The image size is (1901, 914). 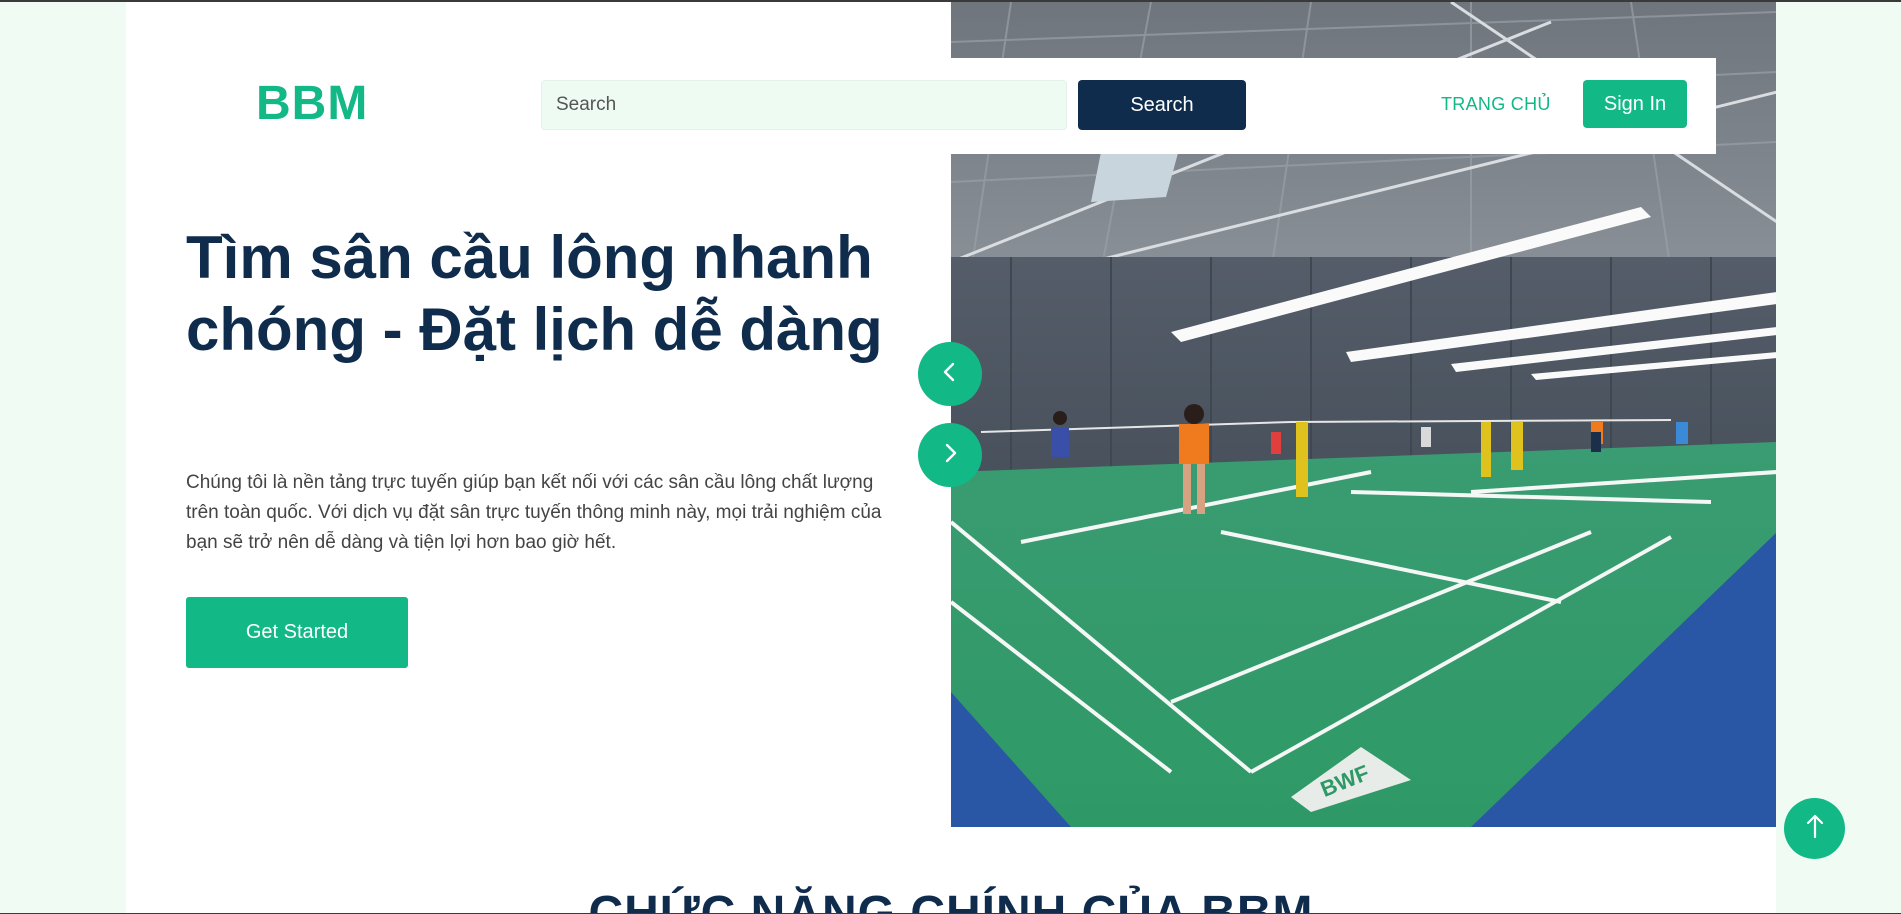 What do you see at coordinates (1162, 105) in the screenshot?
I see `search-button: Search` at bounding box center [1162, 105].